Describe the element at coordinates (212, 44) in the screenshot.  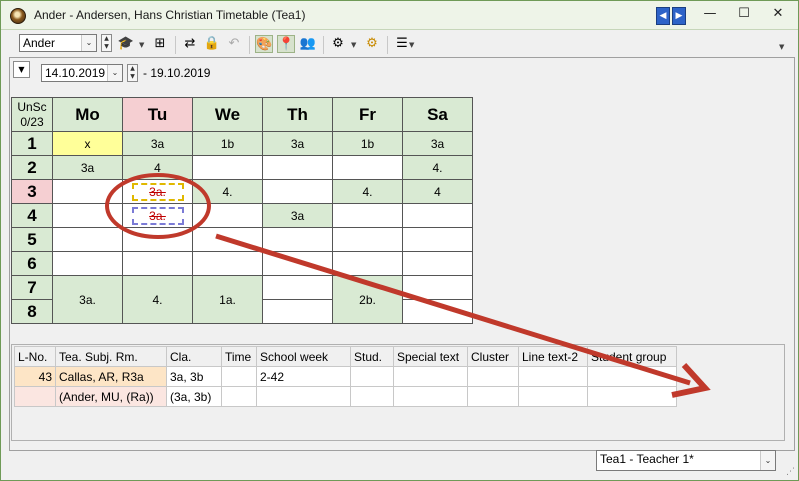
I see `lock-icon: 🔒` at that location.